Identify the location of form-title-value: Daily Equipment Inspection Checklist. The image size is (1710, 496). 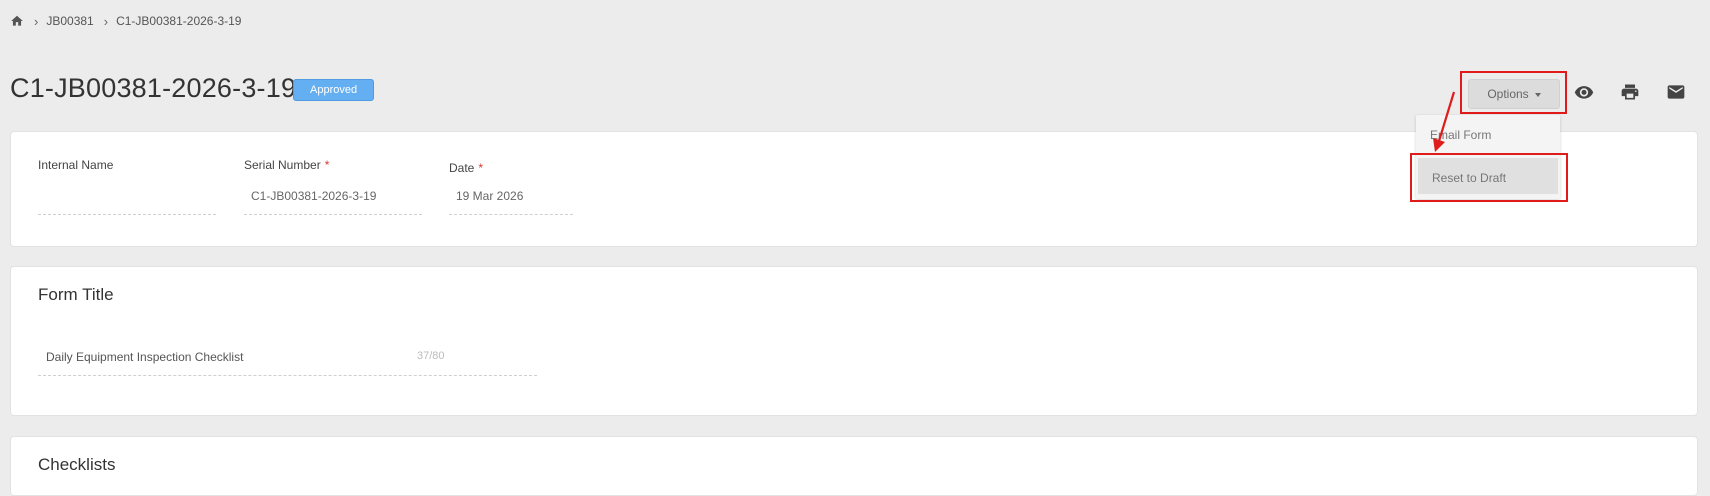
(145, 357).